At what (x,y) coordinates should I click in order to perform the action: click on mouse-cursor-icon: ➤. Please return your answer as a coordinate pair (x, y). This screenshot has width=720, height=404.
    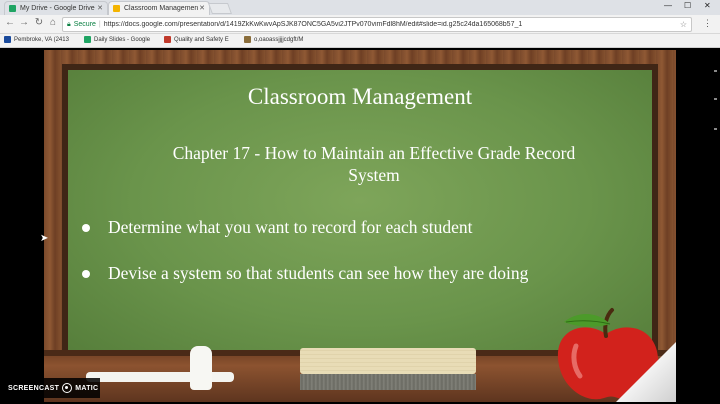
    Looking at the image, I should click on (44, 238).